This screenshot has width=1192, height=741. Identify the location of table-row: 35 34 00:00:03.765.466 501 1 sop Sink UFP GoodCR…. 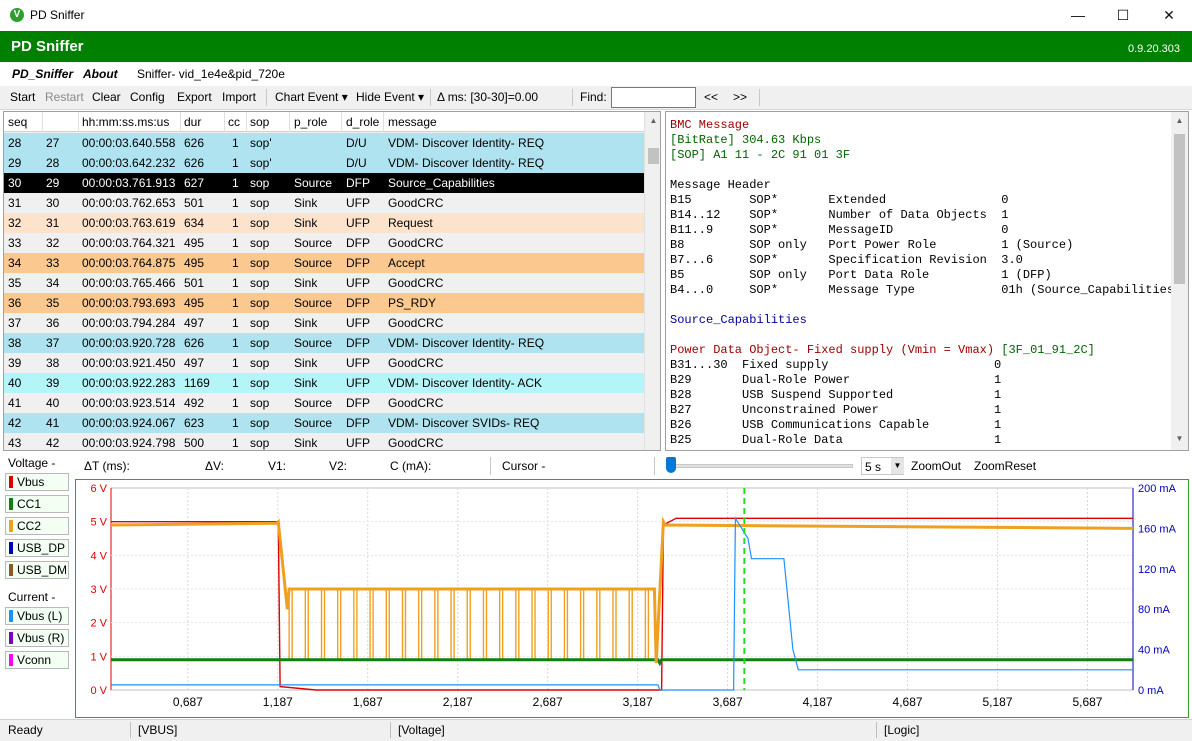
(324, 283).